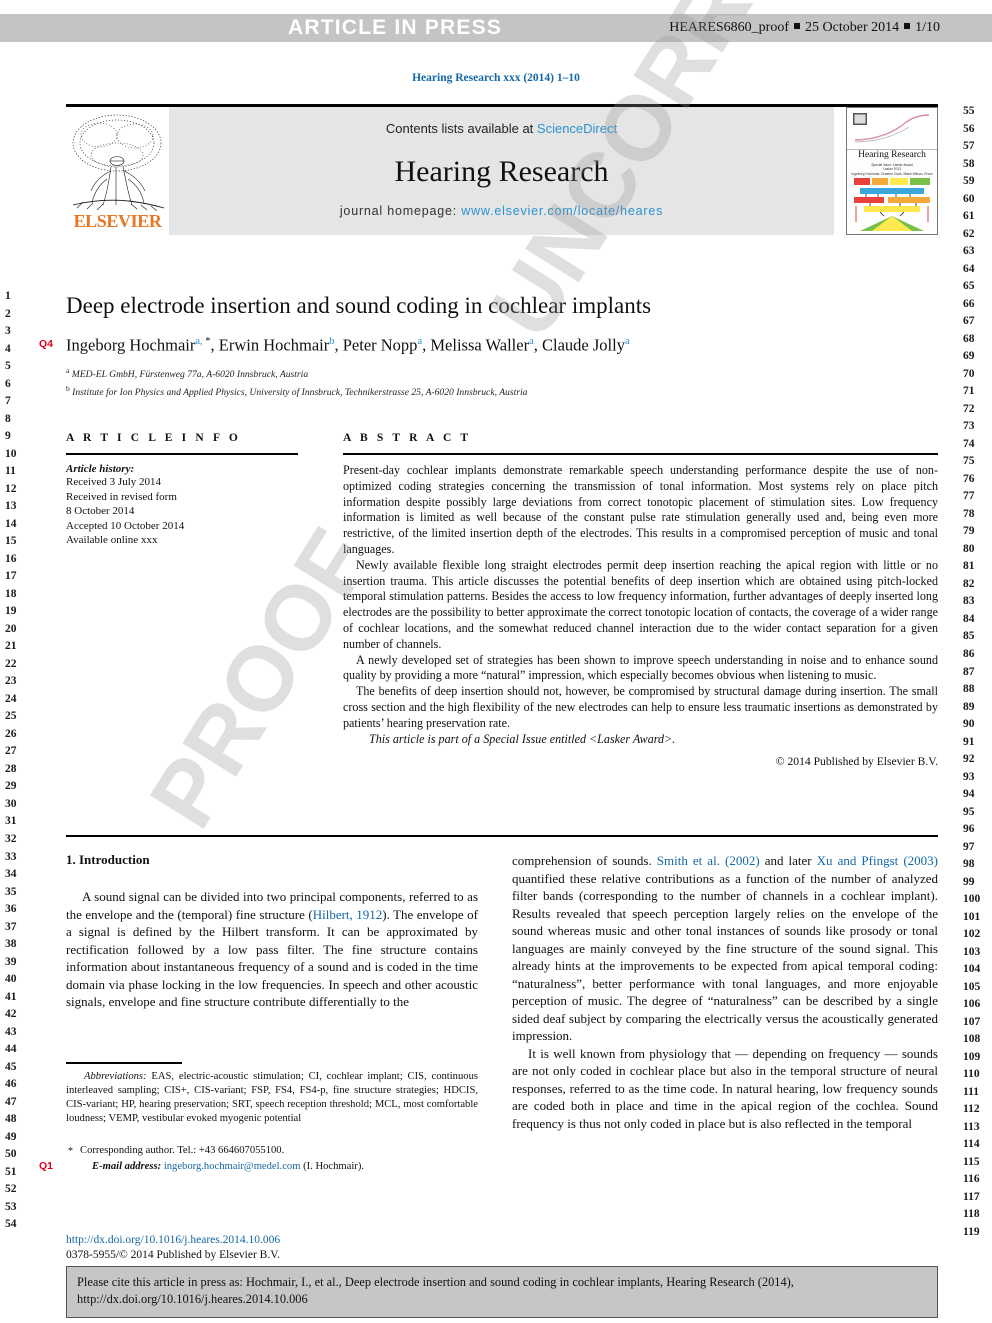 This screenshot has height=1323, width=992. What do you see at coordinates (969, 198) in the screenshot?
I see `line-number: 60` at bounding box center [969, 198].